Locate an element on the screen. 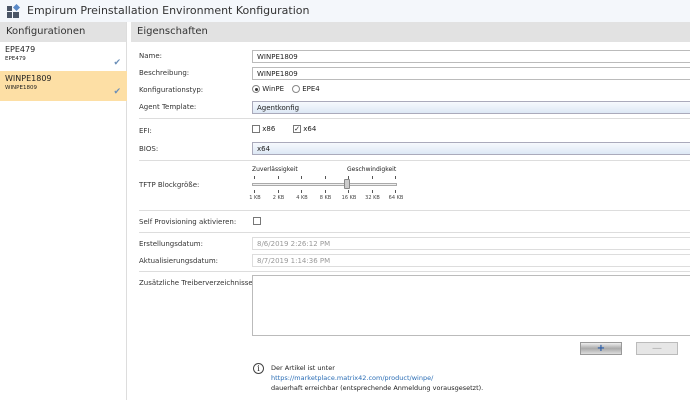 Image resolution: width=690 pixels, height=400 pixels. updated-date-field: 8/7/2019 1:14:36 PM is located at coordinates (471, 260).